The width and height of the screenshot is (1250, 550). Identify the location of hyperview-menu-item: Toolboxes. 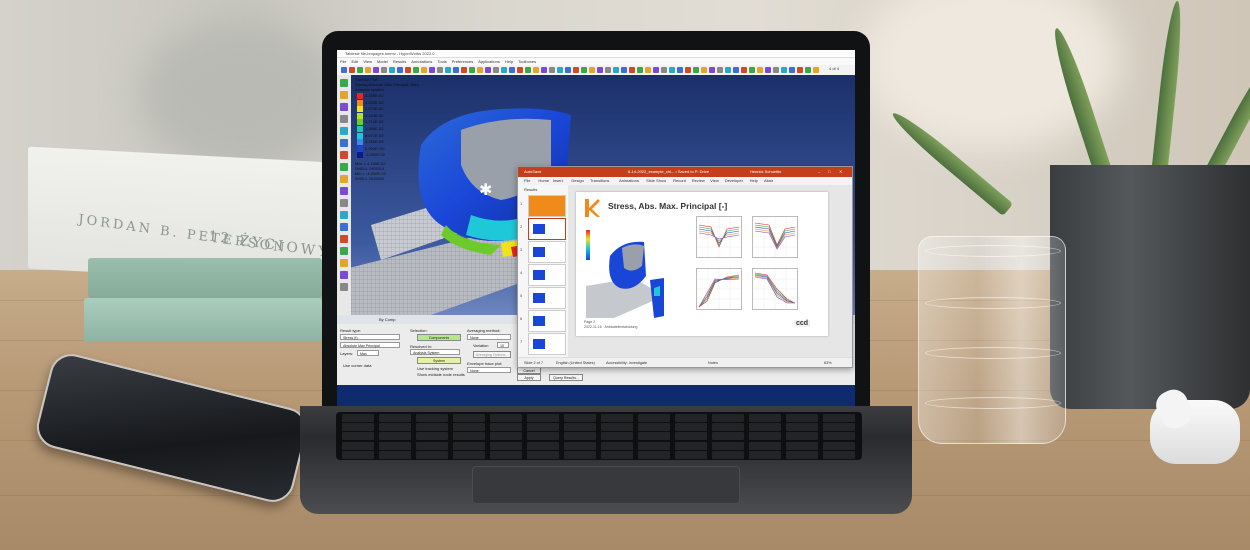
(527, 61).